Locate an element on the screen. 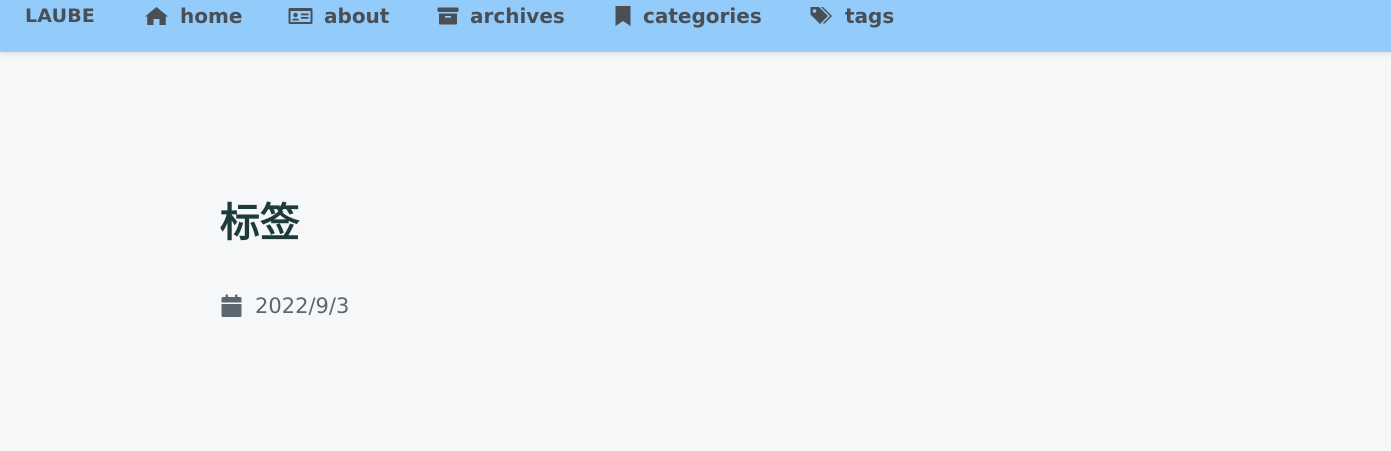 This screenshot has width=1391, height=451. nav-archives-link: archives is located at coordinates (501, 16).